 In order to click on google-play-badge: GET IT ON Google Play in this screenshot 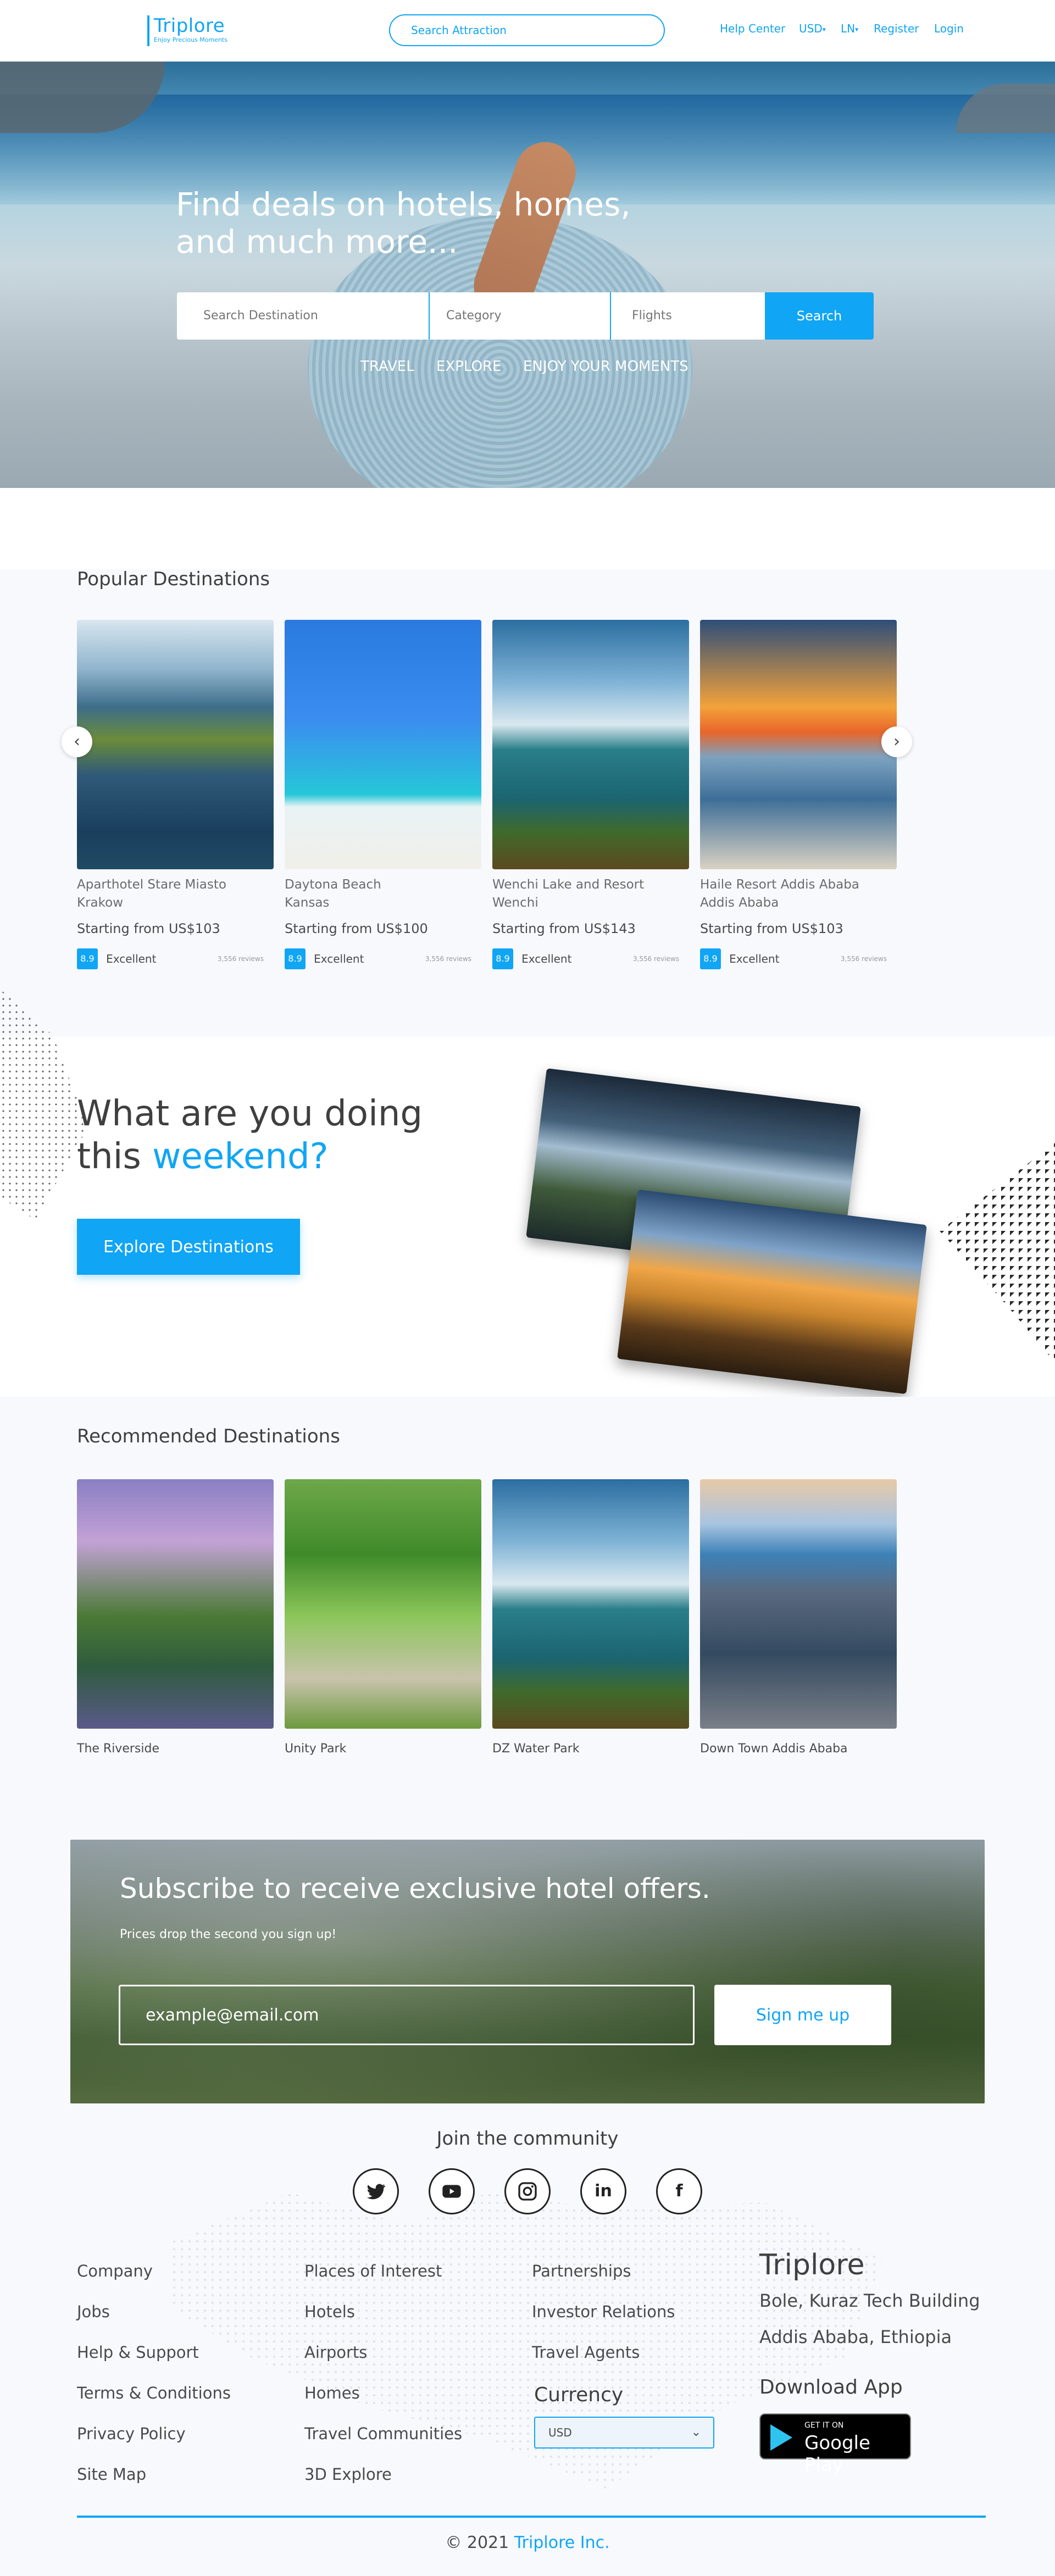, I will do `click(835, 2444)`.